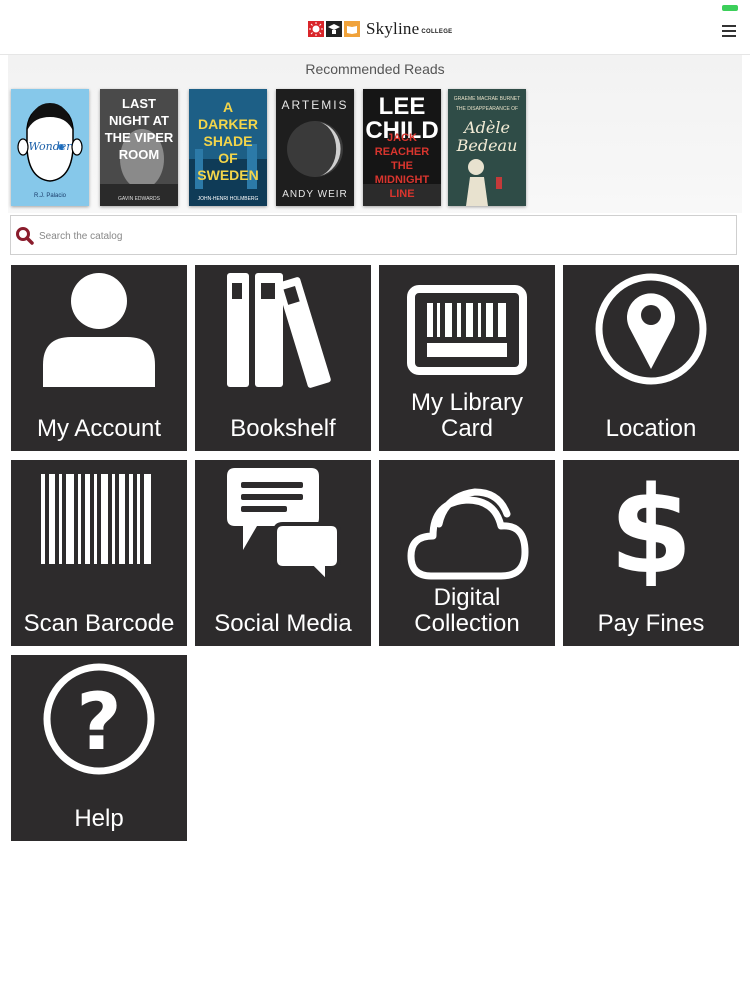  Describe the element at coordinates (651, 428) in the screenshot. I see `tile-label: Location` at that location.